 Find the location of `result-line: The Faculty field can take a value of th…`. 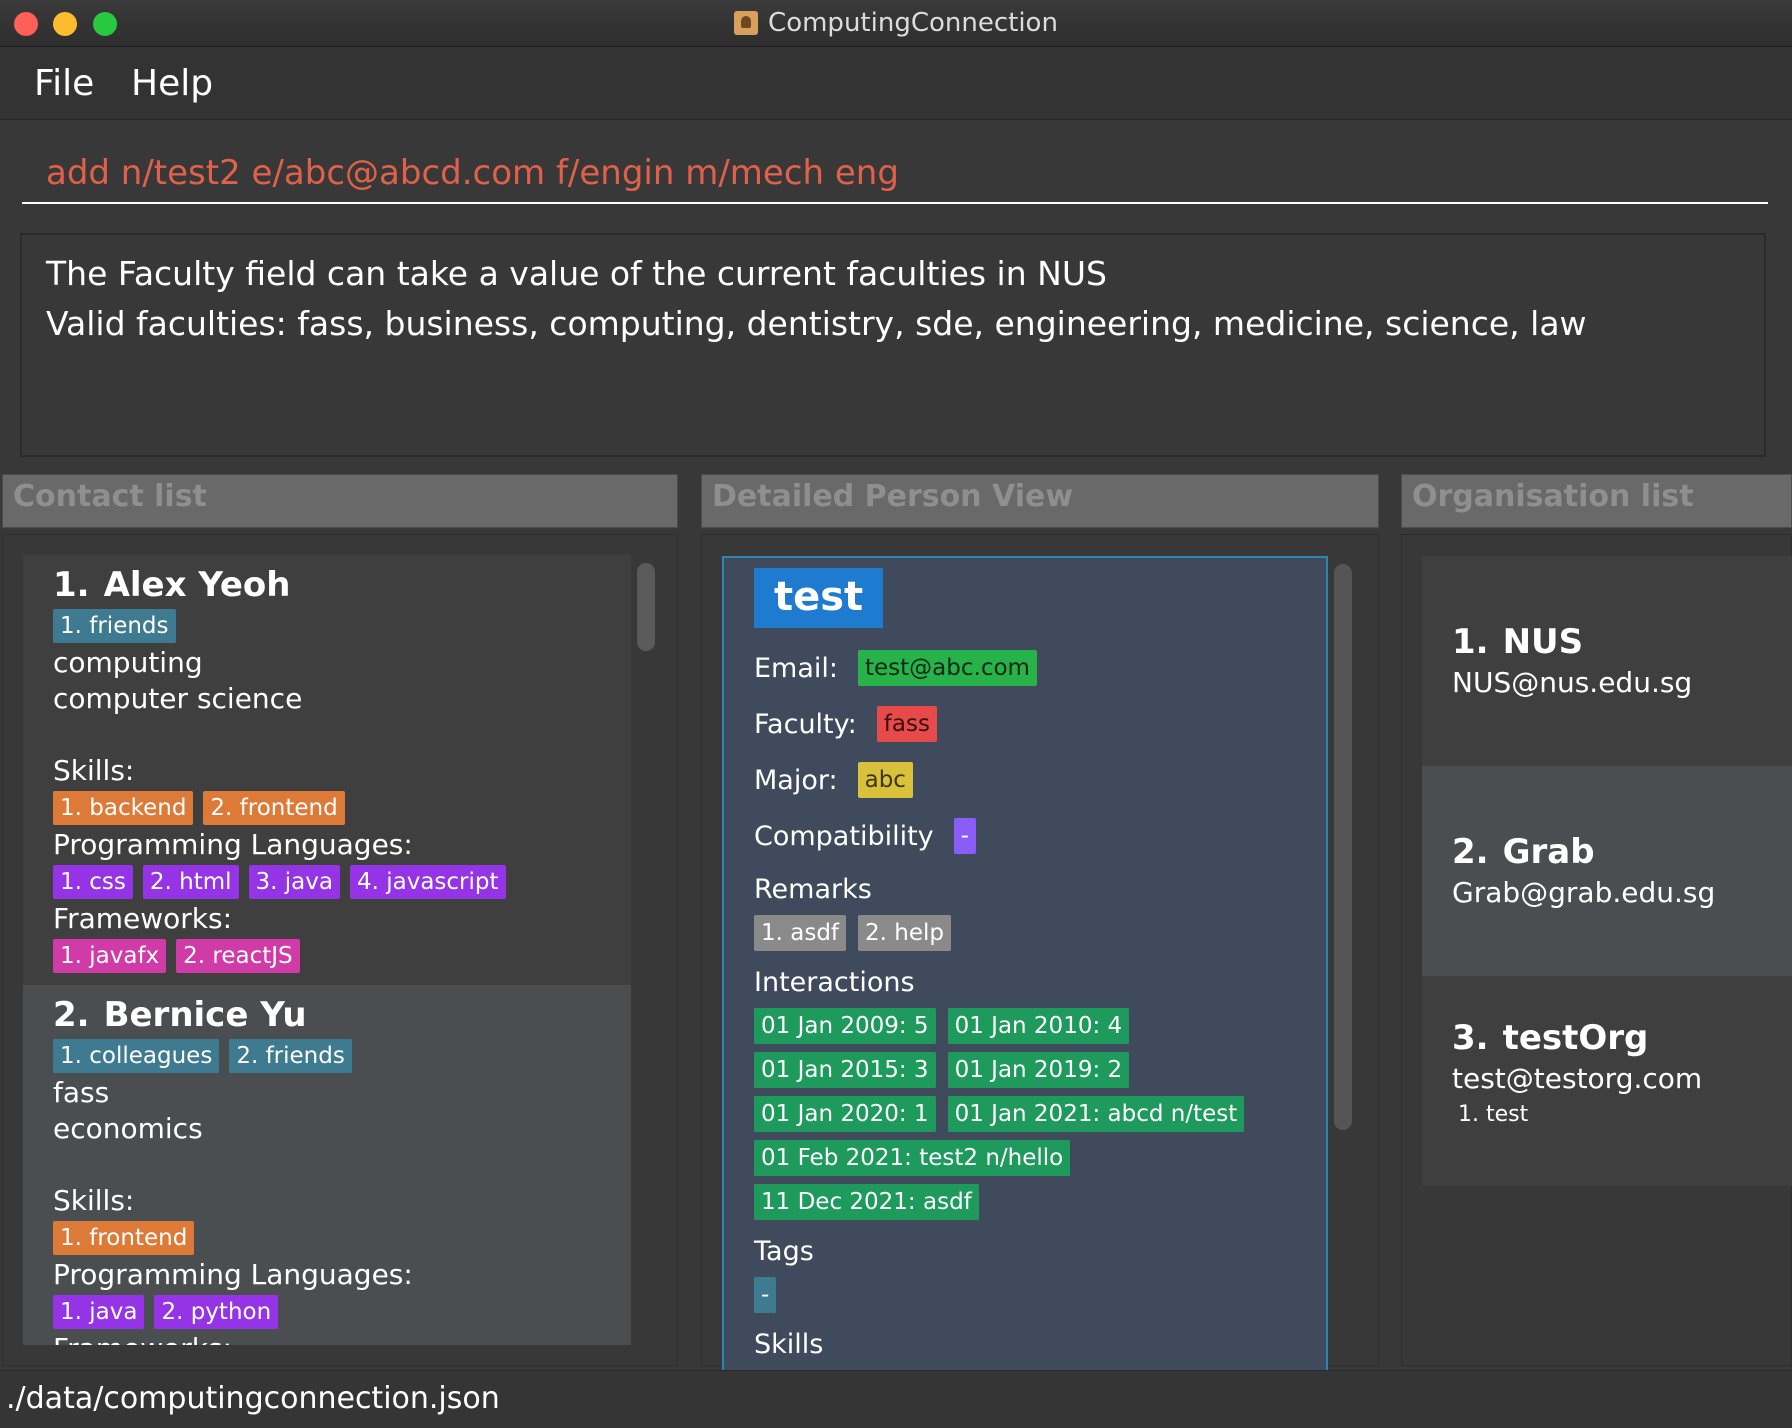

result-line: The Faculty field can take a value of th… is located at coordinates (576, 273).